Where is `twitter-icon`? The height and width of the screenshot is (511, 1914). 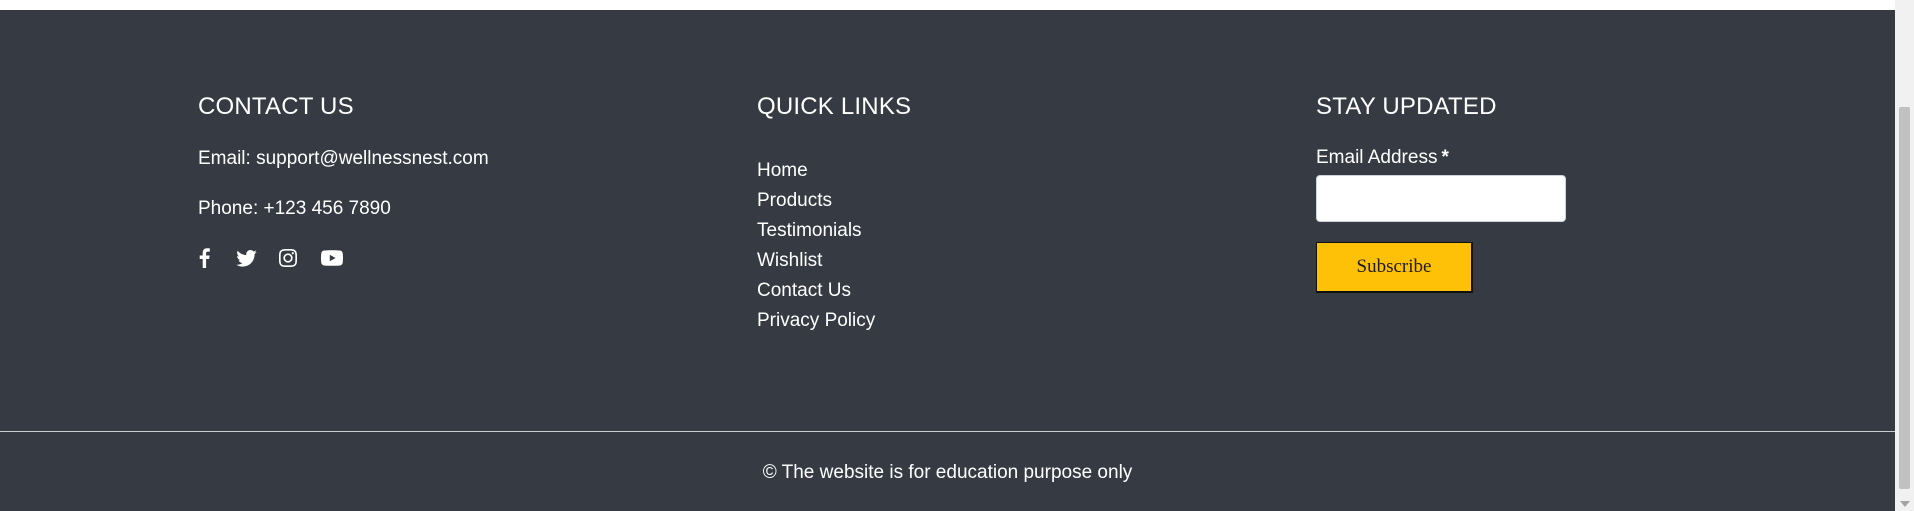
twitter-icon is located at coordinates (246, 258).